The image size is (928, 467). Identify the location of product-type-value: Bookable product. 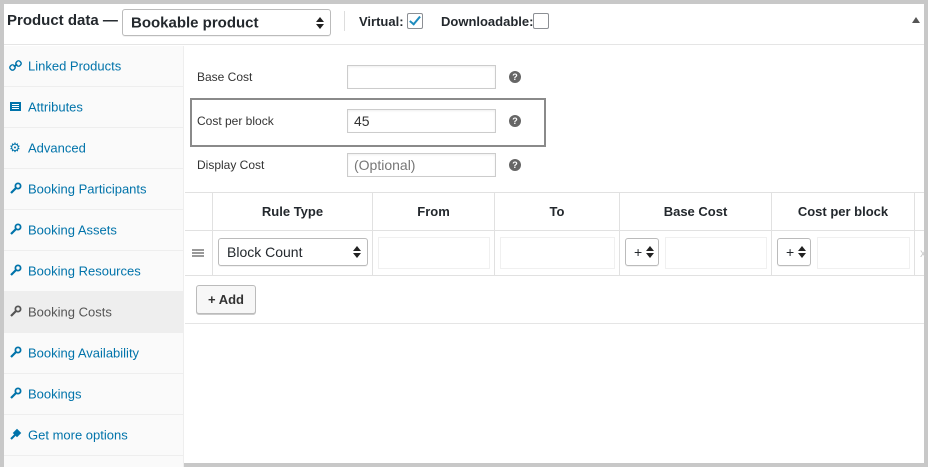
(195, 22).